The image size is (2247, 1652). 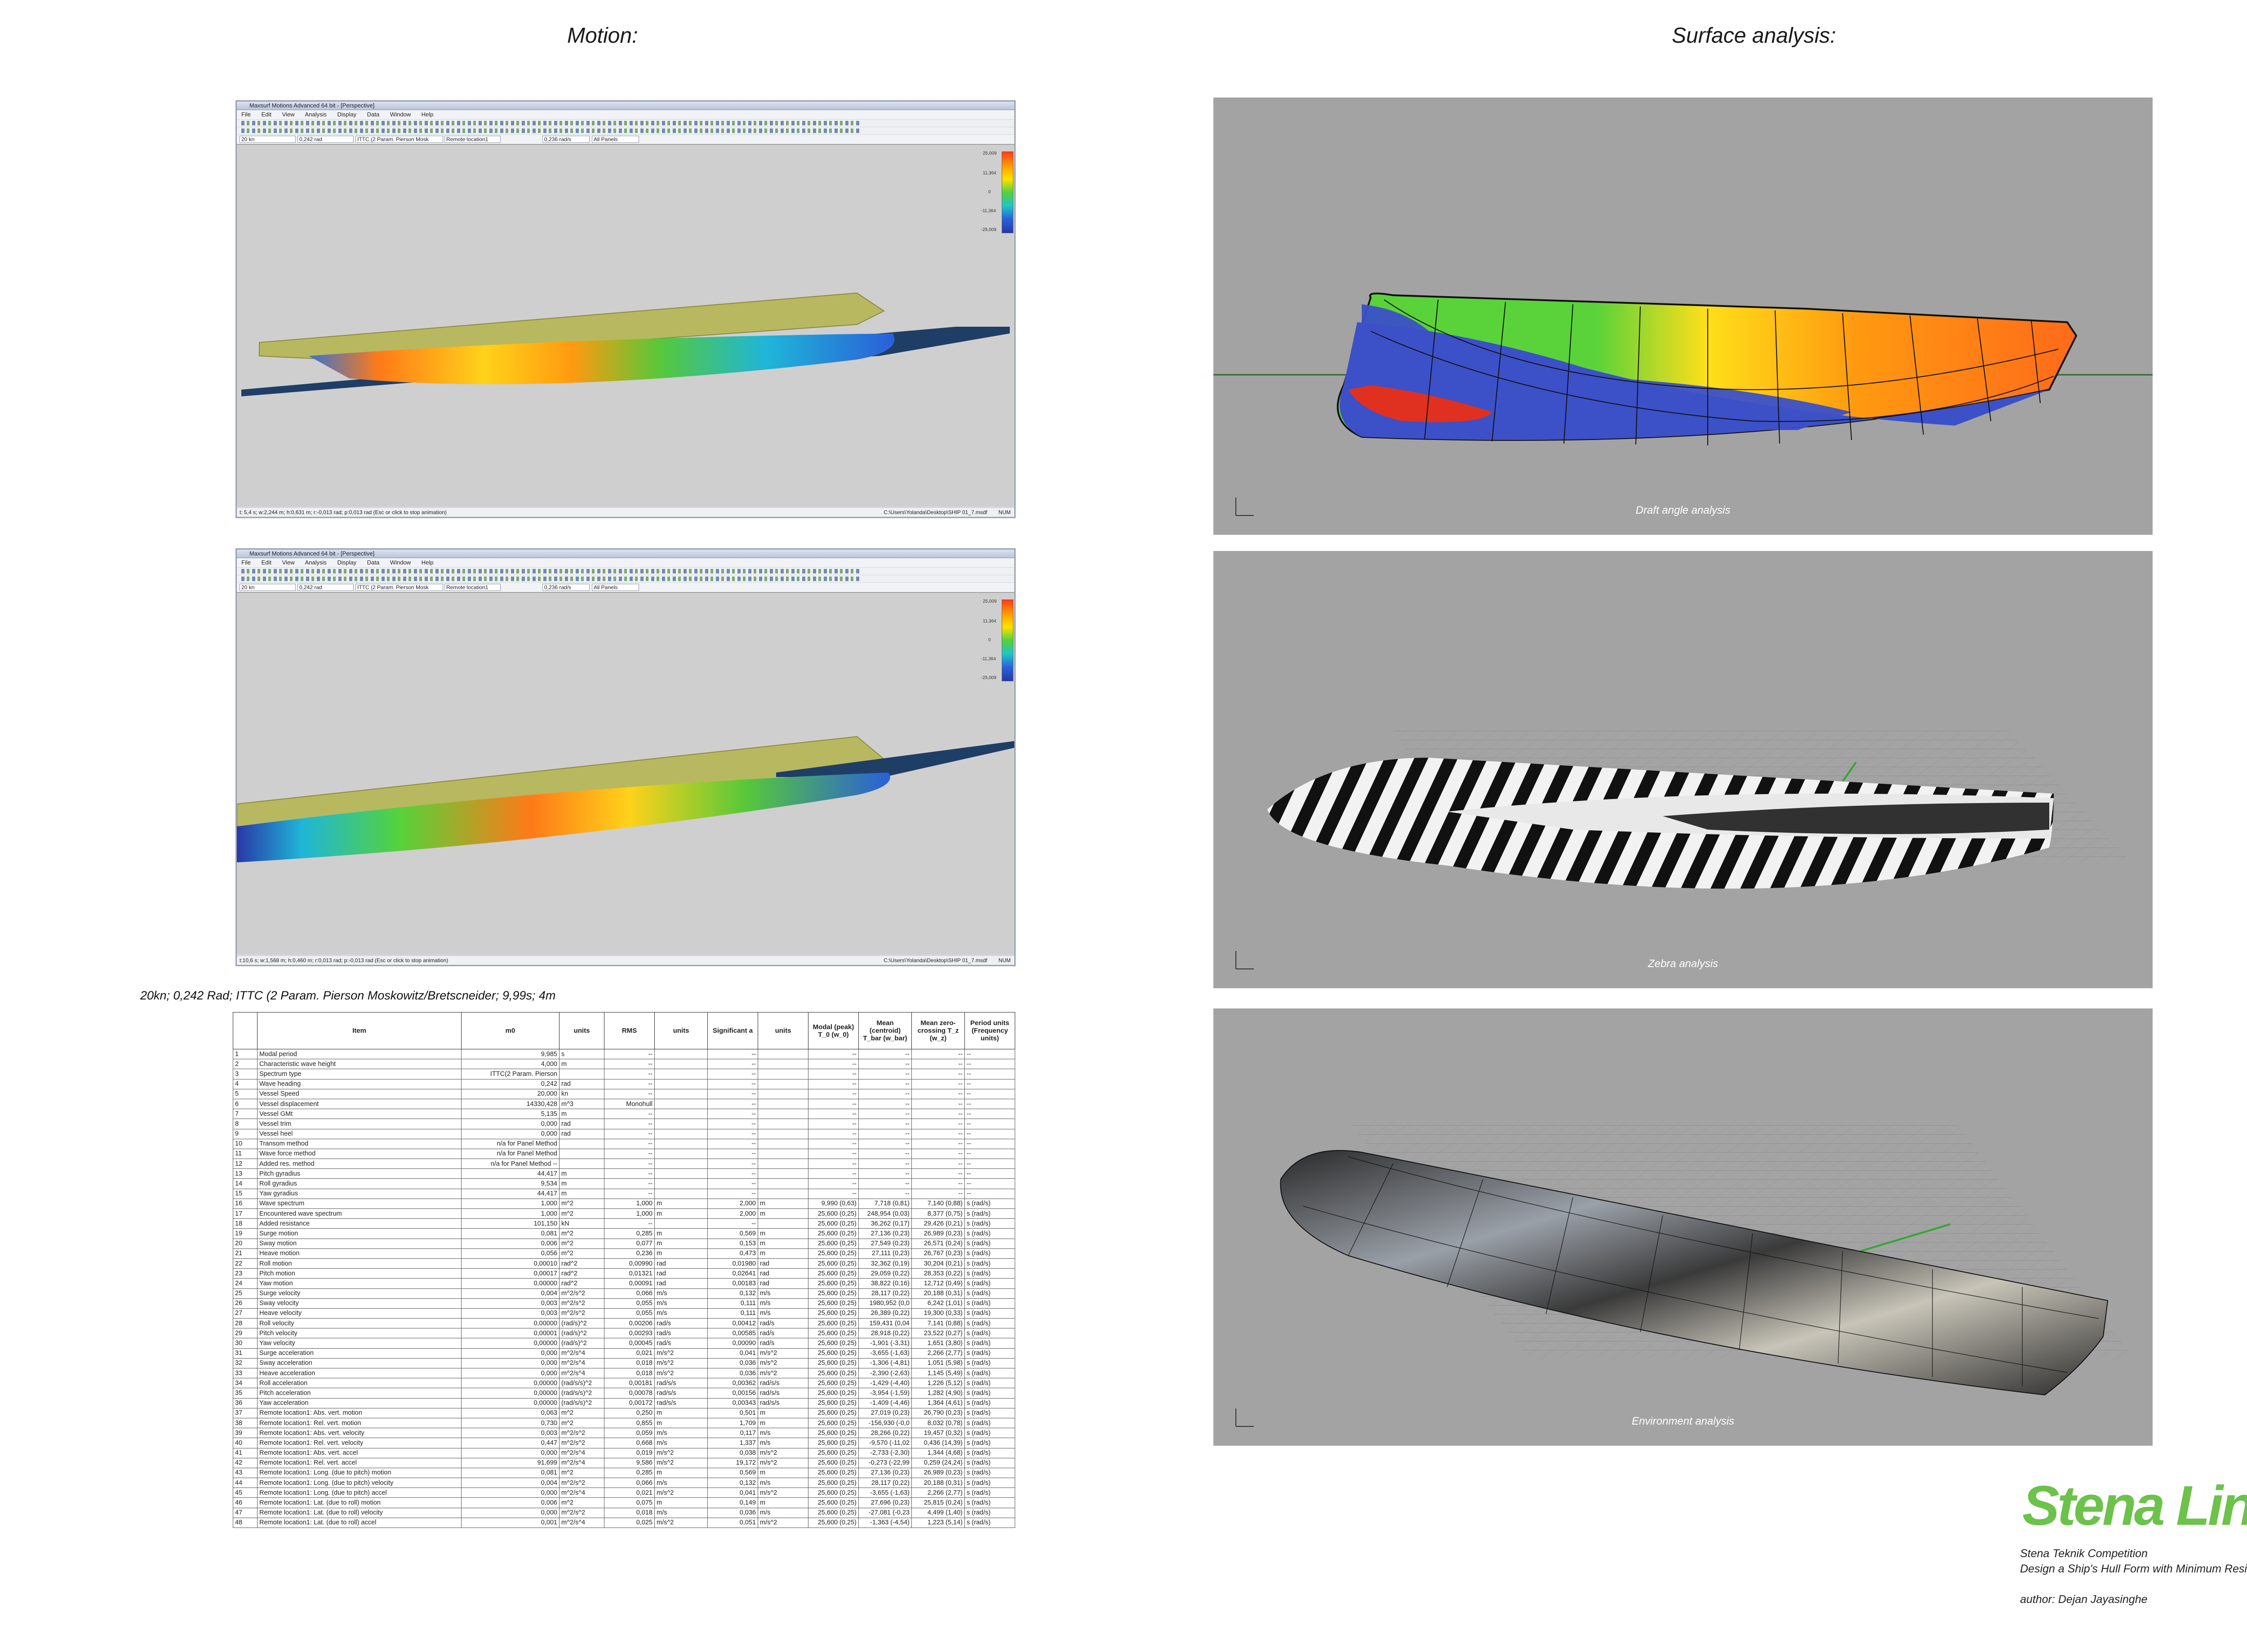 I want to click on table-cell: Roll velocity, so click(x=360, y=1323).